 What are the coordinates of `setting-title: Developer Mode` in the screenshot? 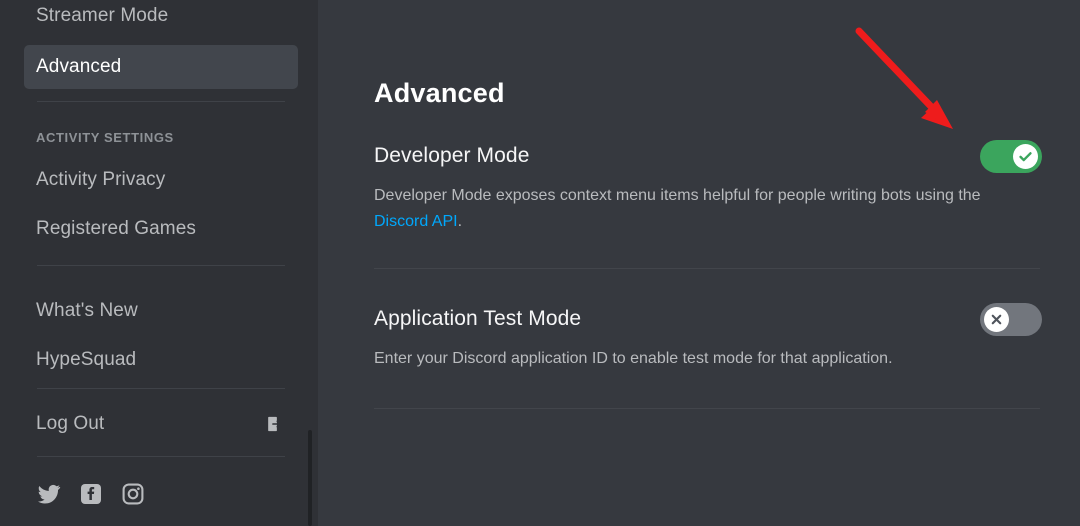 It's located at (452, 155).